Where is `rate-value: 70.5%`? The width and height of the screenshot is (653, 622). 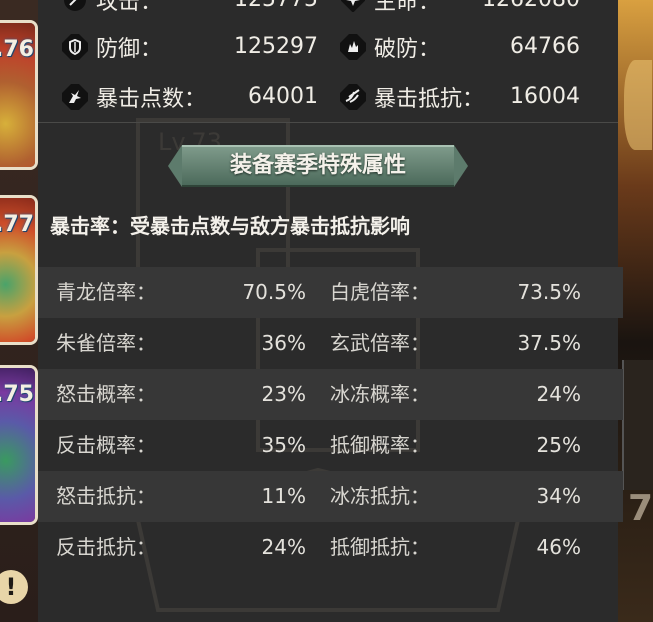
rate-value: 70.5% is located at coordinates (274, 292).